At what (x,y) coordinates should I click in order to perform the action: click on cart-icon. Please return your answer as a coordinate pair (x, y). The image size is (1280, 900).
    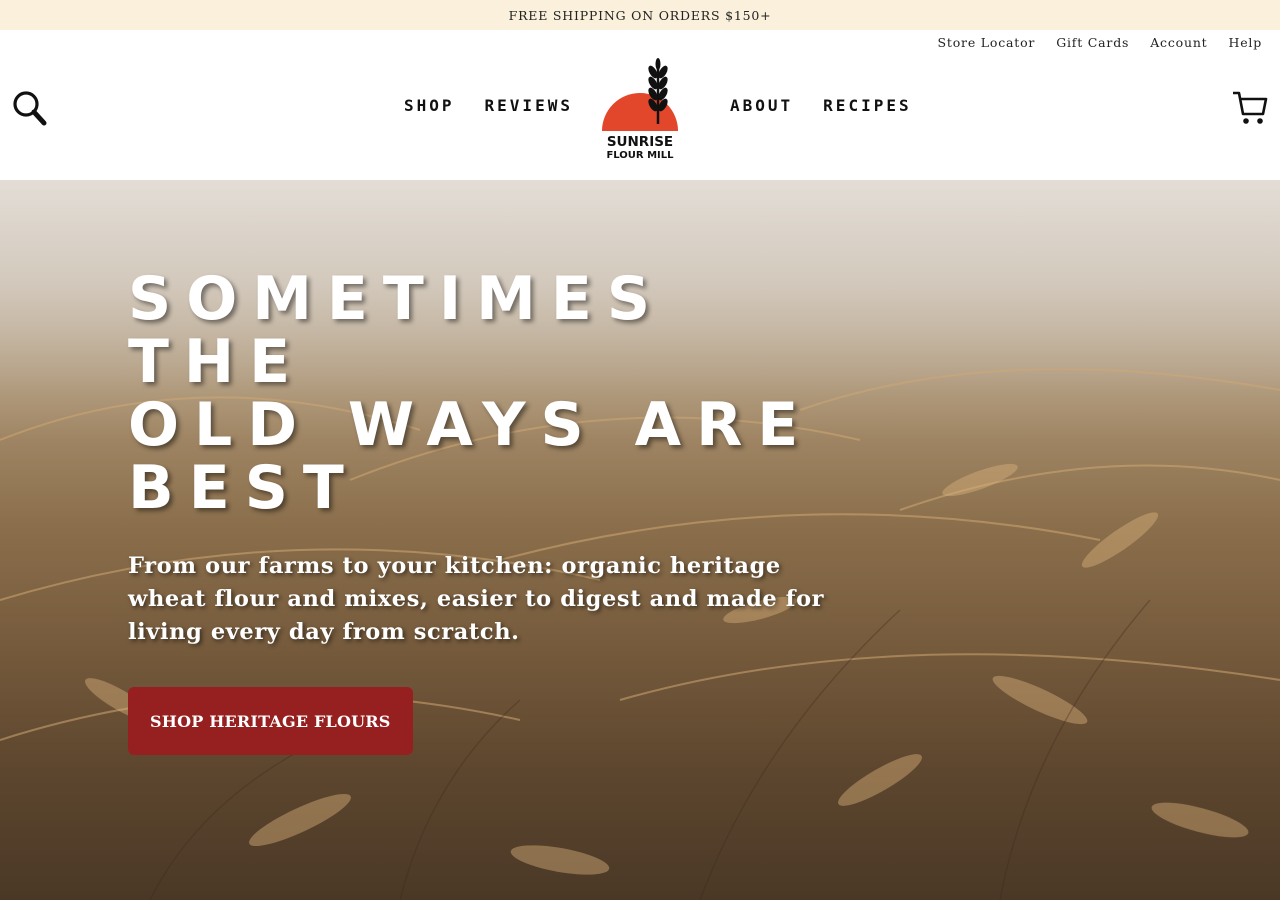
    Looking at the image, I should click on (1250, 108).